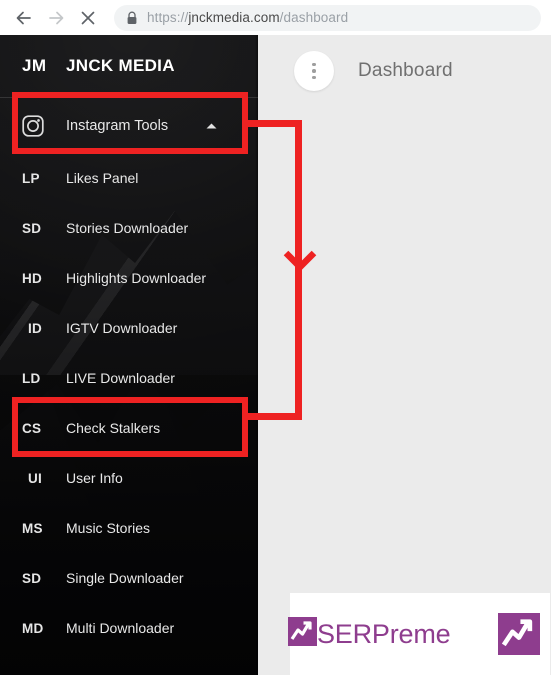  What do you see at coordinates (211, 126) in the screenshot?
I see `chevron-up-icon` at bounding box center [211, 126].